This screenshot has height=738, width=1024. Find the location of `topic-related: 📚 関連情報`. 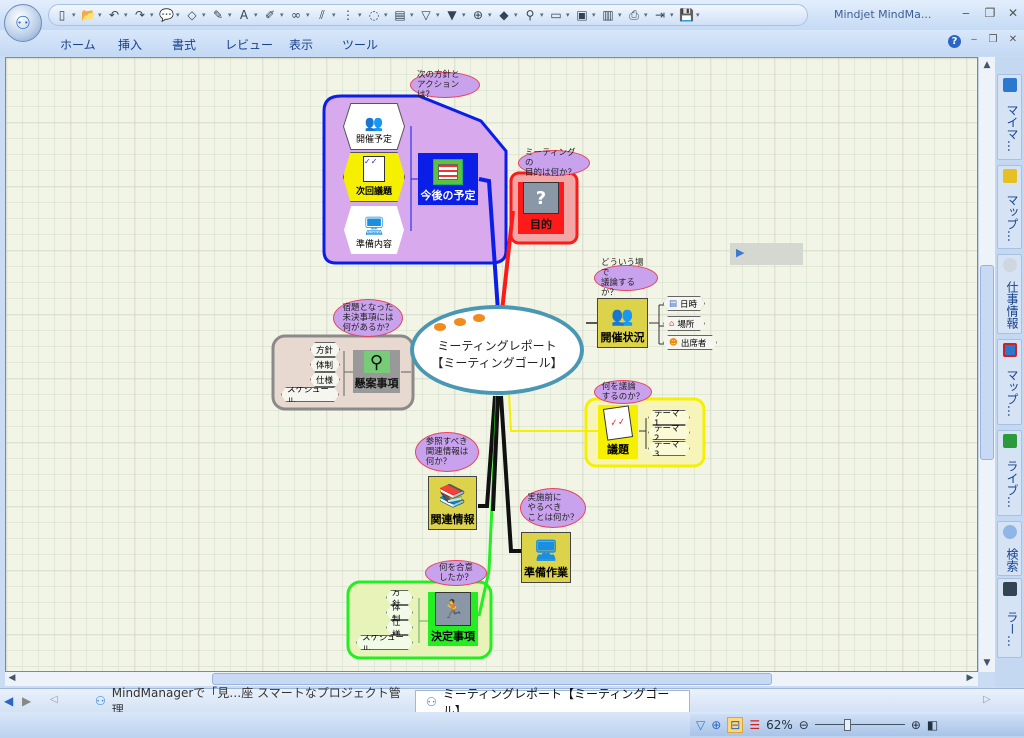

topic-related: 📚 関連情報 is located at coordinates (452, 503).